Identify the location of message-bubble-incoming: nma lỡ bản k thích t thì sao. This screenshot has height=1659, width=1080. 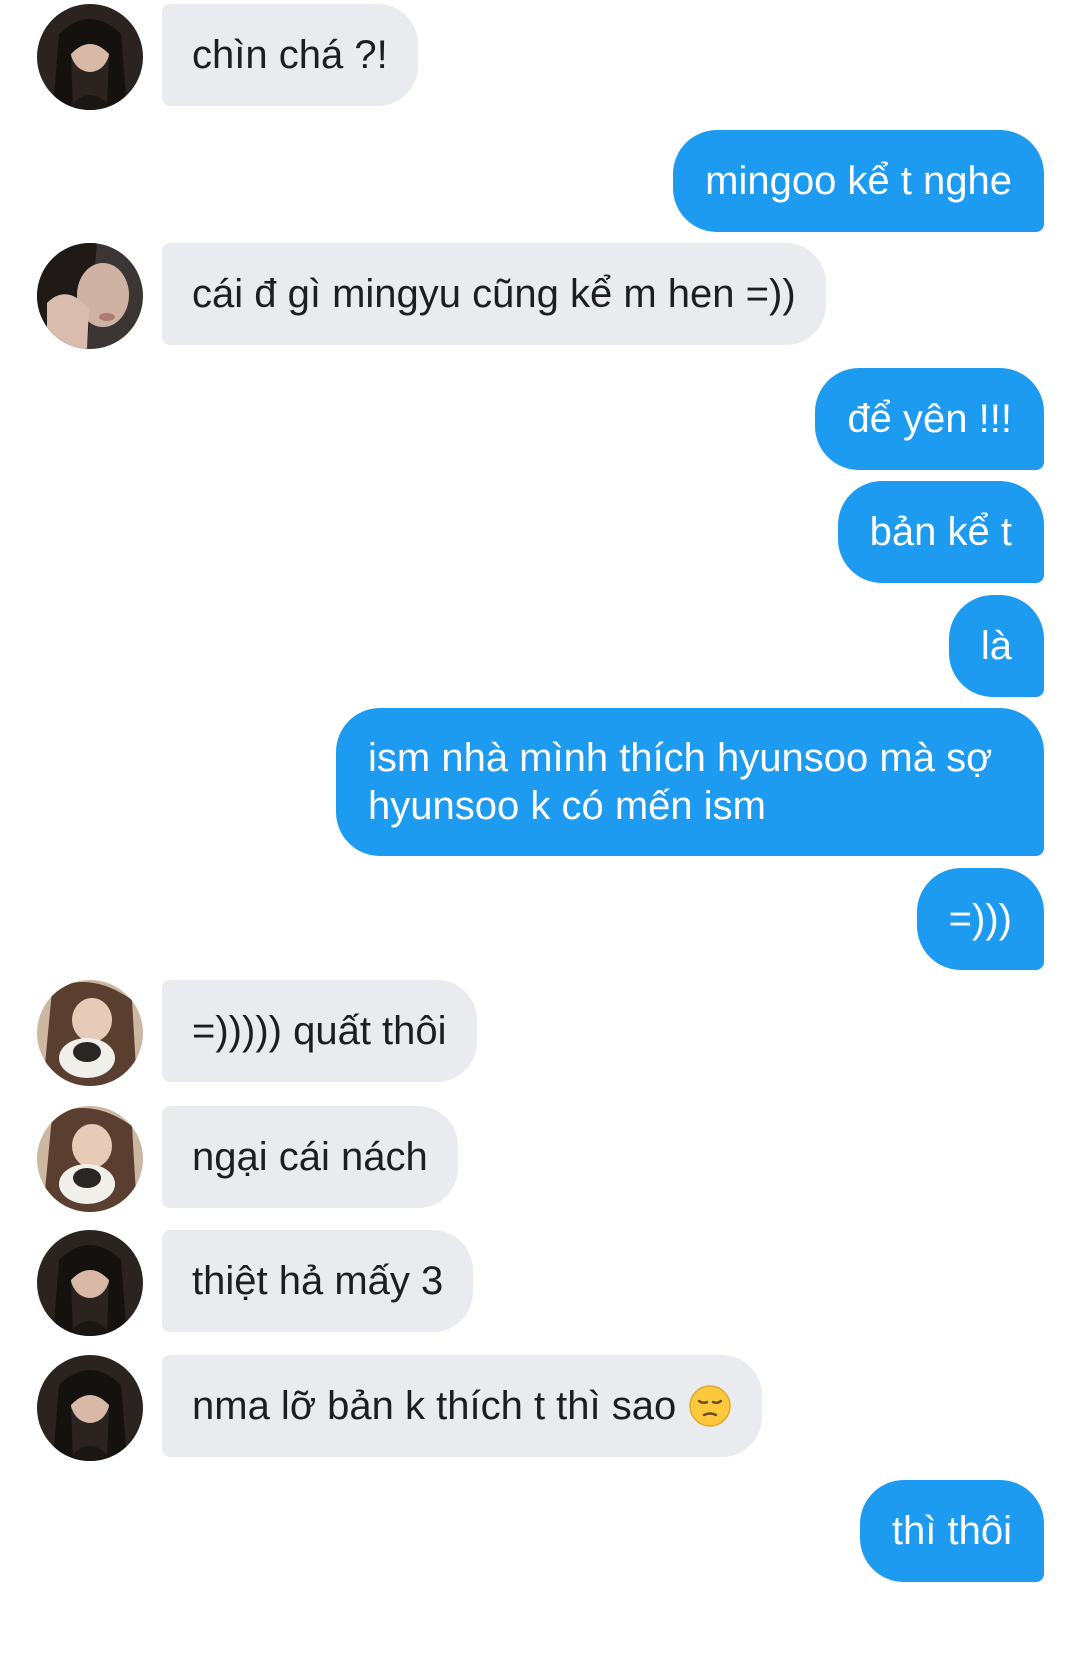
(462, 1406).